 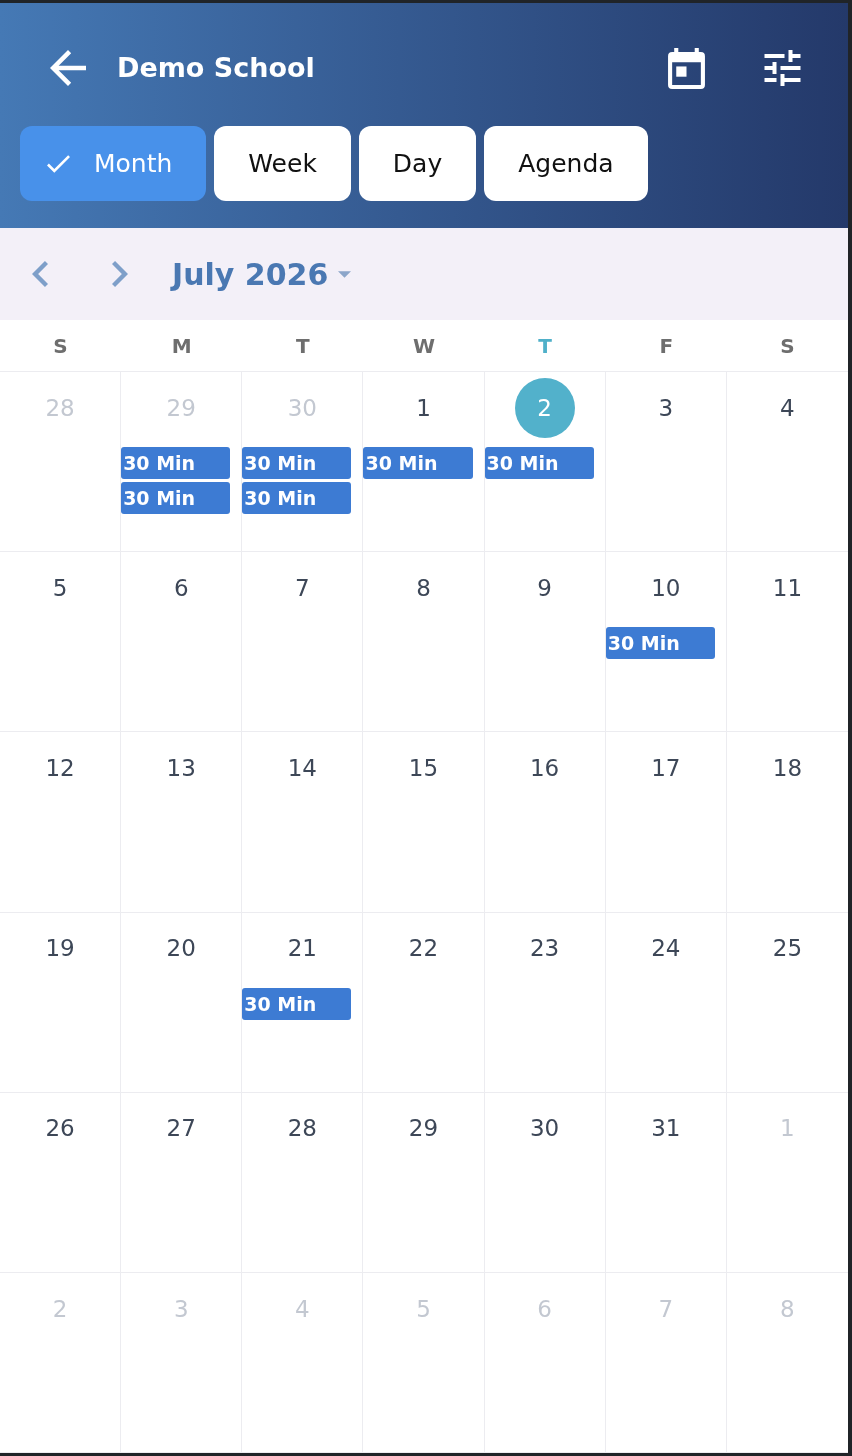 I want to click on day-number: 24, so click(x=666, y=949).